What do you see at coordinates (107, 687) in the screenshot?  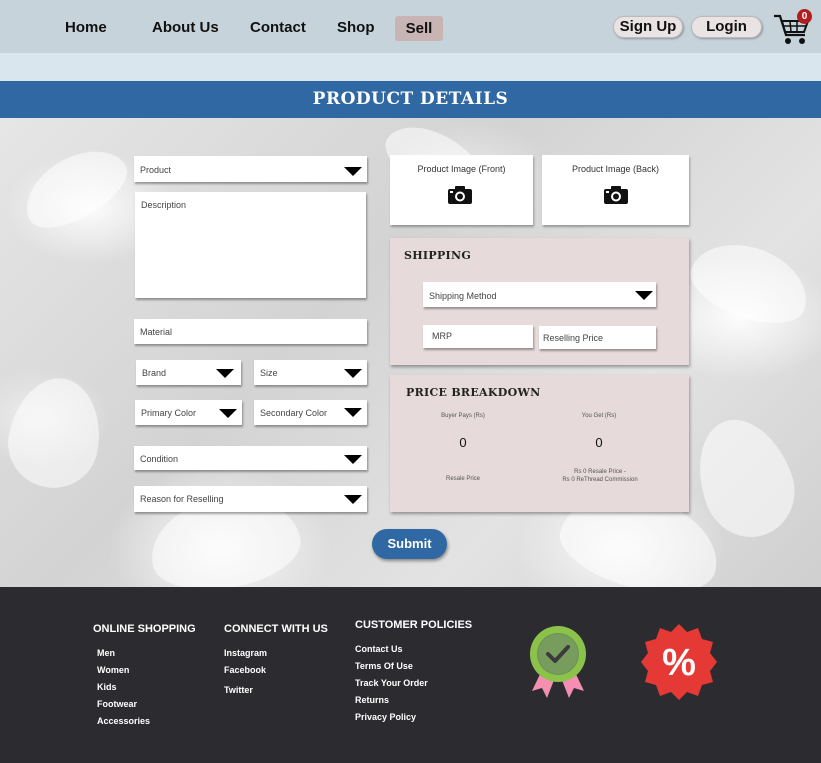 I see `footer-link-kids: Kids` at bounding box center [107, 687].